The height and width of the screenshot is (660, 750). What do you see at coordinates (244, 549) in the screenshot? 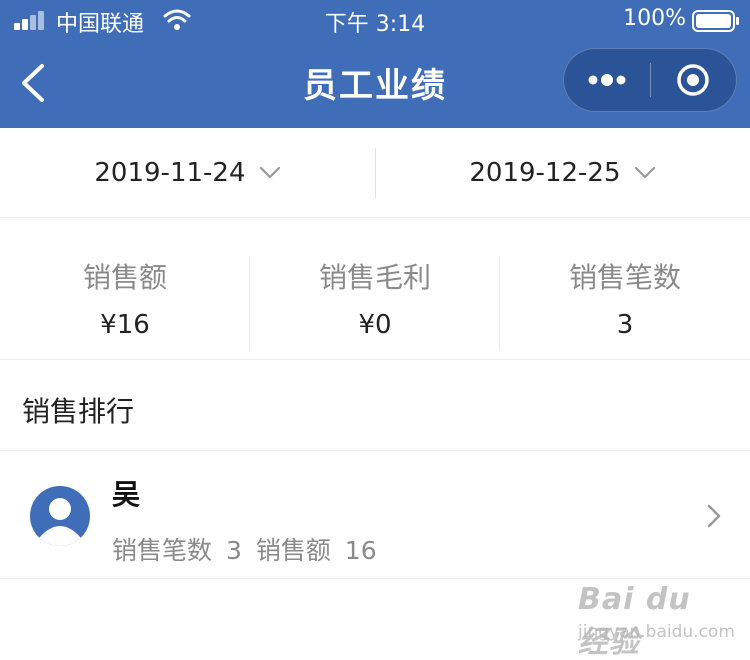
I see `employee-sales-summary: 销售笔数 3 销售额 16` at bounding box center [244, 549].